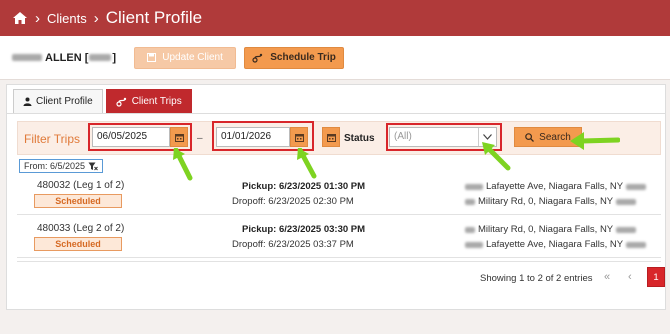 This screenshot has width=670, height=334. I want to click on tab-client-profile-label: Client Profile, so click(64, 101).